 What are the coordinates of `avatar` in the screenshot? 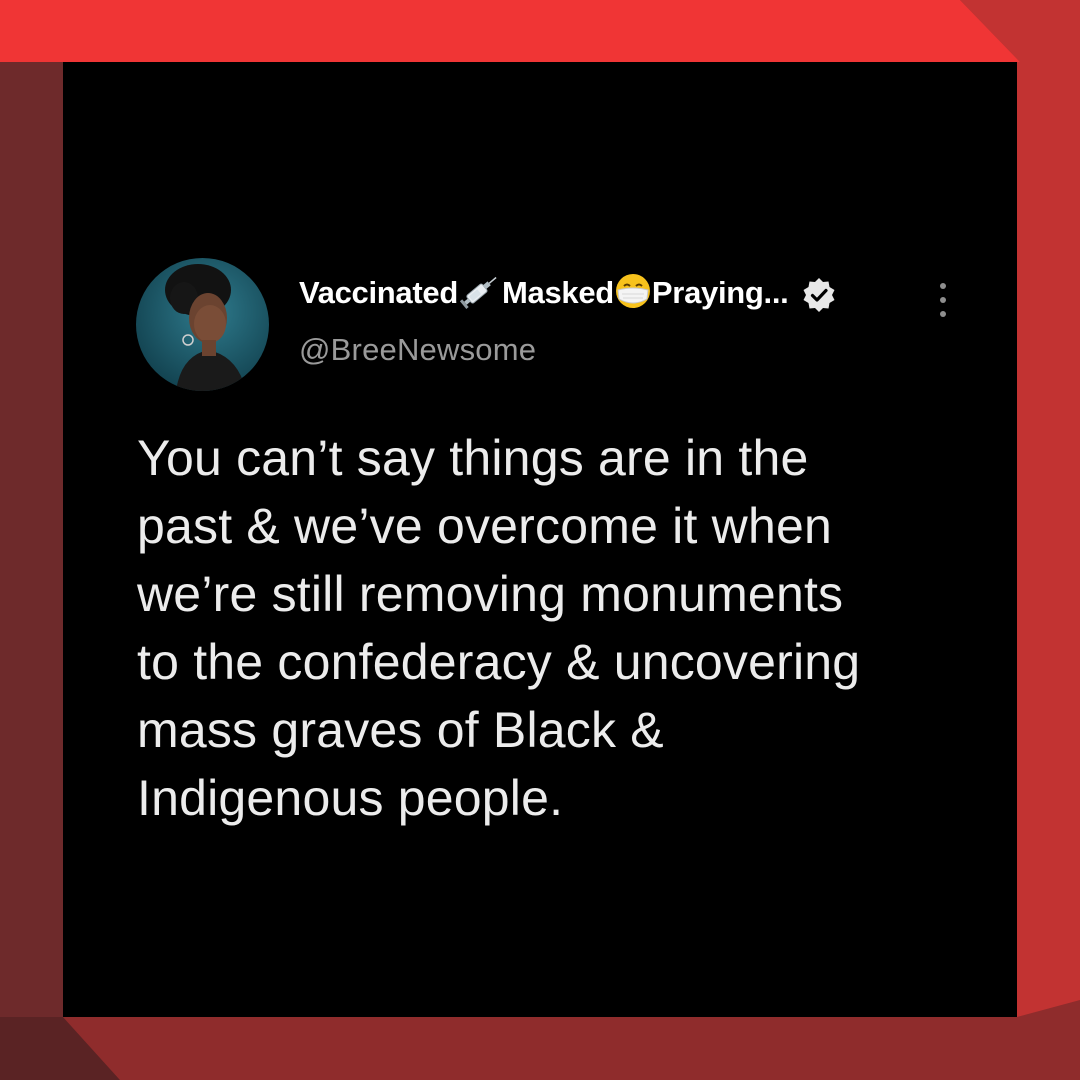 It's located at (202, 324).